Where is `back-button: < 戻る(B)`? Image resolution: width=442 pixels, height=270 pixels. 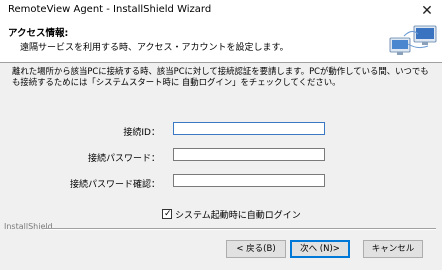 back-button: < 戻る(B) is located at coordinates (256, 249).